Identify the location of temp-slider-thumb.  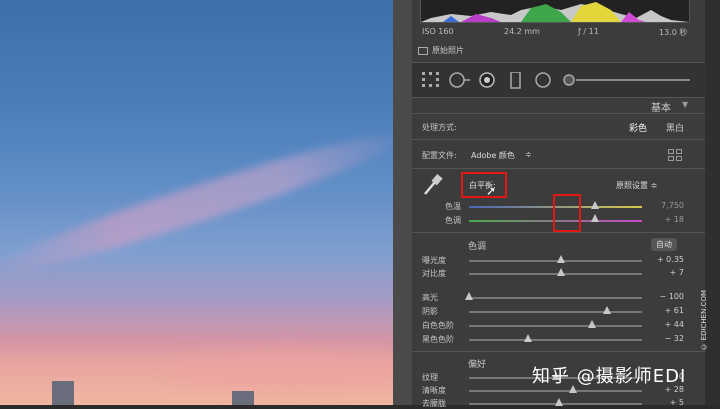
(595, 205).